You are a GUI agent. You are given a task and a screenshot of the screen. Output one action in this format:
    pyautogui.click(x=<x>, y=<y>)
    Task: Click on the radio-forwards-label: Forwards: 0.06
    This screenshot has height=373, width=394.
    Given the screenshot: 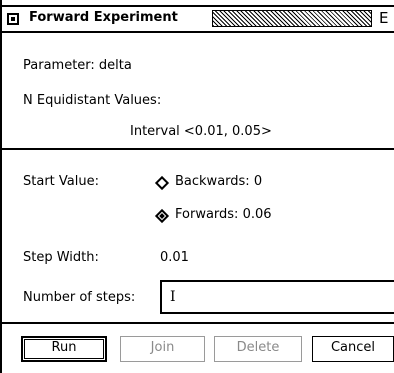 What is the action you would take?
    pyautogui.click(x=223, y=215)
    